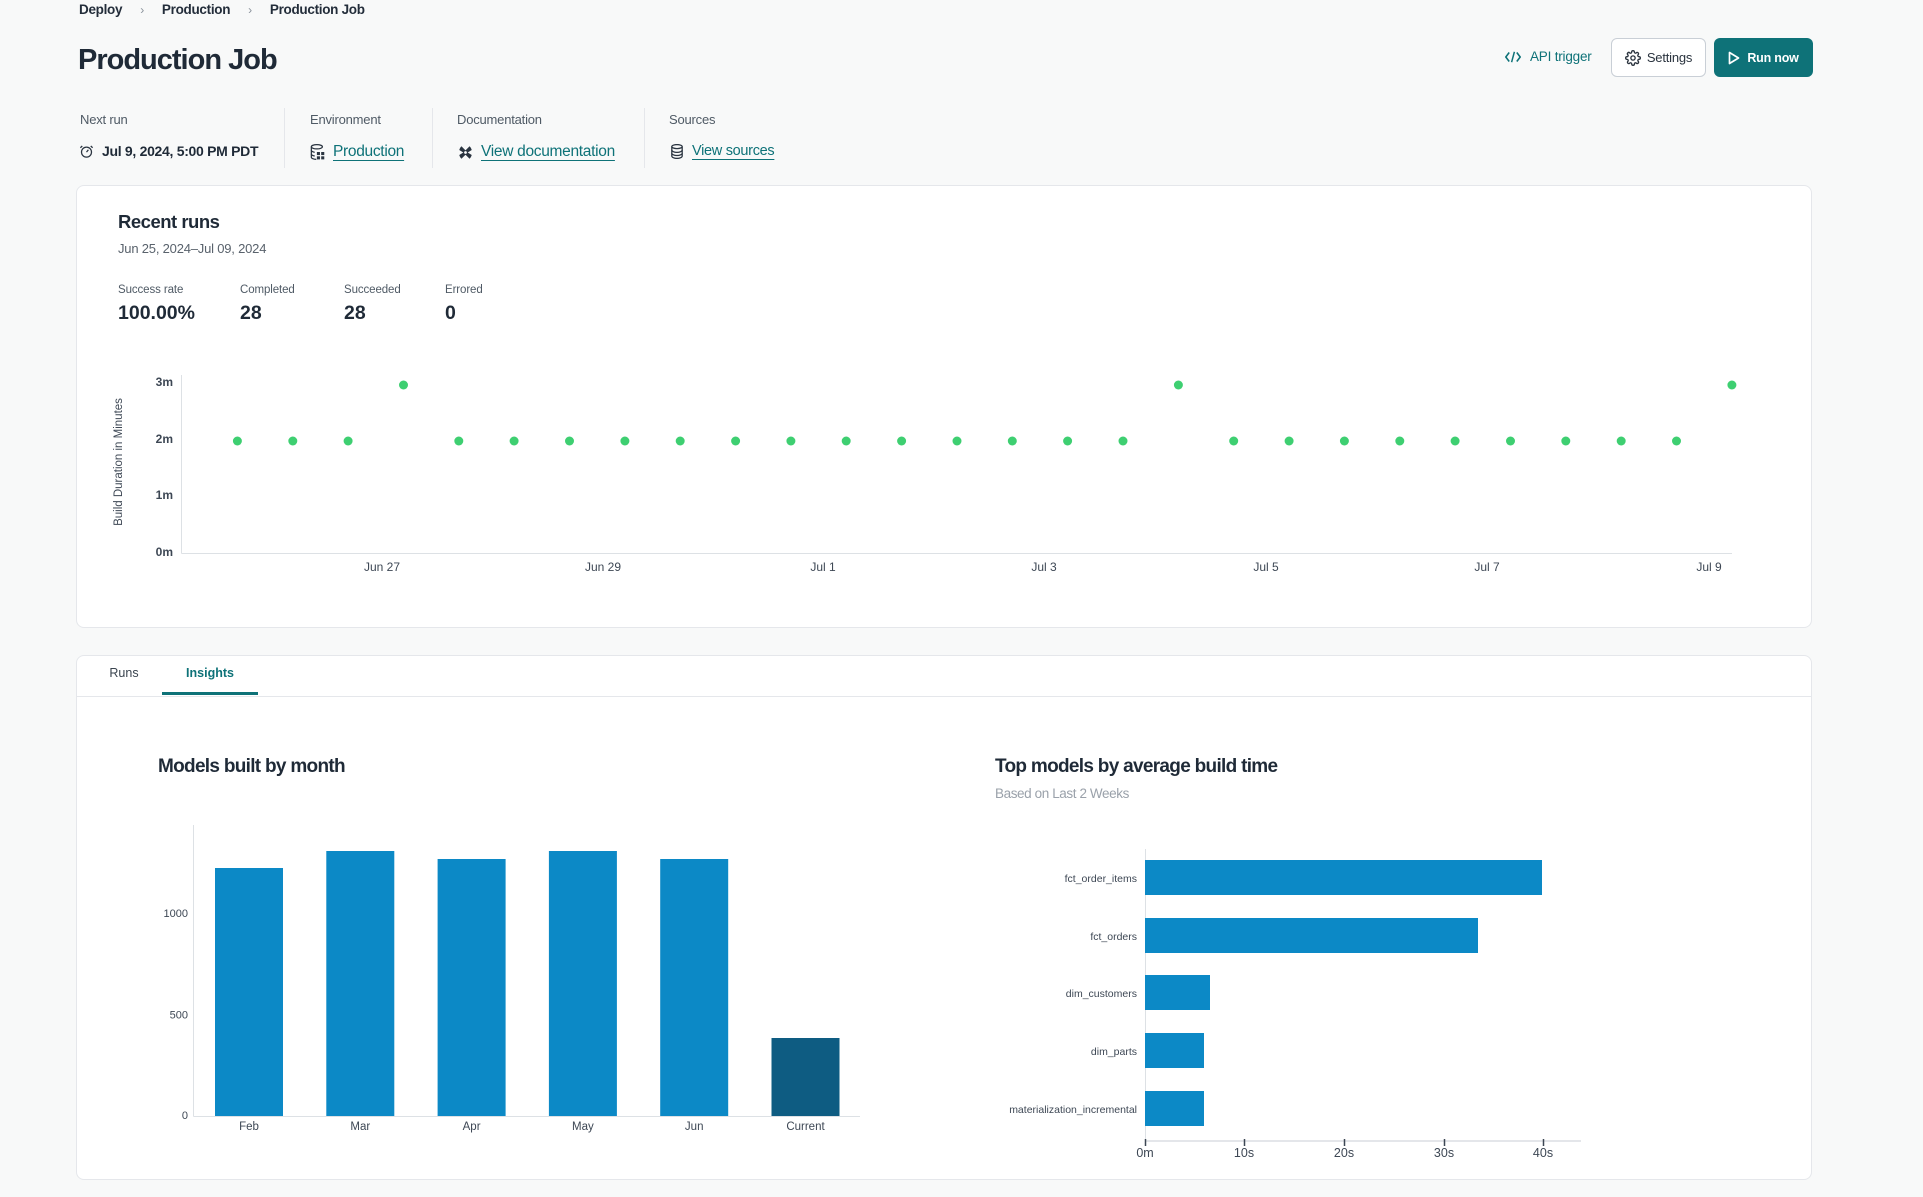 Image resolution: width=1923 pixels, height=1197 pixels. Describe the element at coordinates (1543, 1153) in the screenshot. I see `svg-text: 40s` at that location.